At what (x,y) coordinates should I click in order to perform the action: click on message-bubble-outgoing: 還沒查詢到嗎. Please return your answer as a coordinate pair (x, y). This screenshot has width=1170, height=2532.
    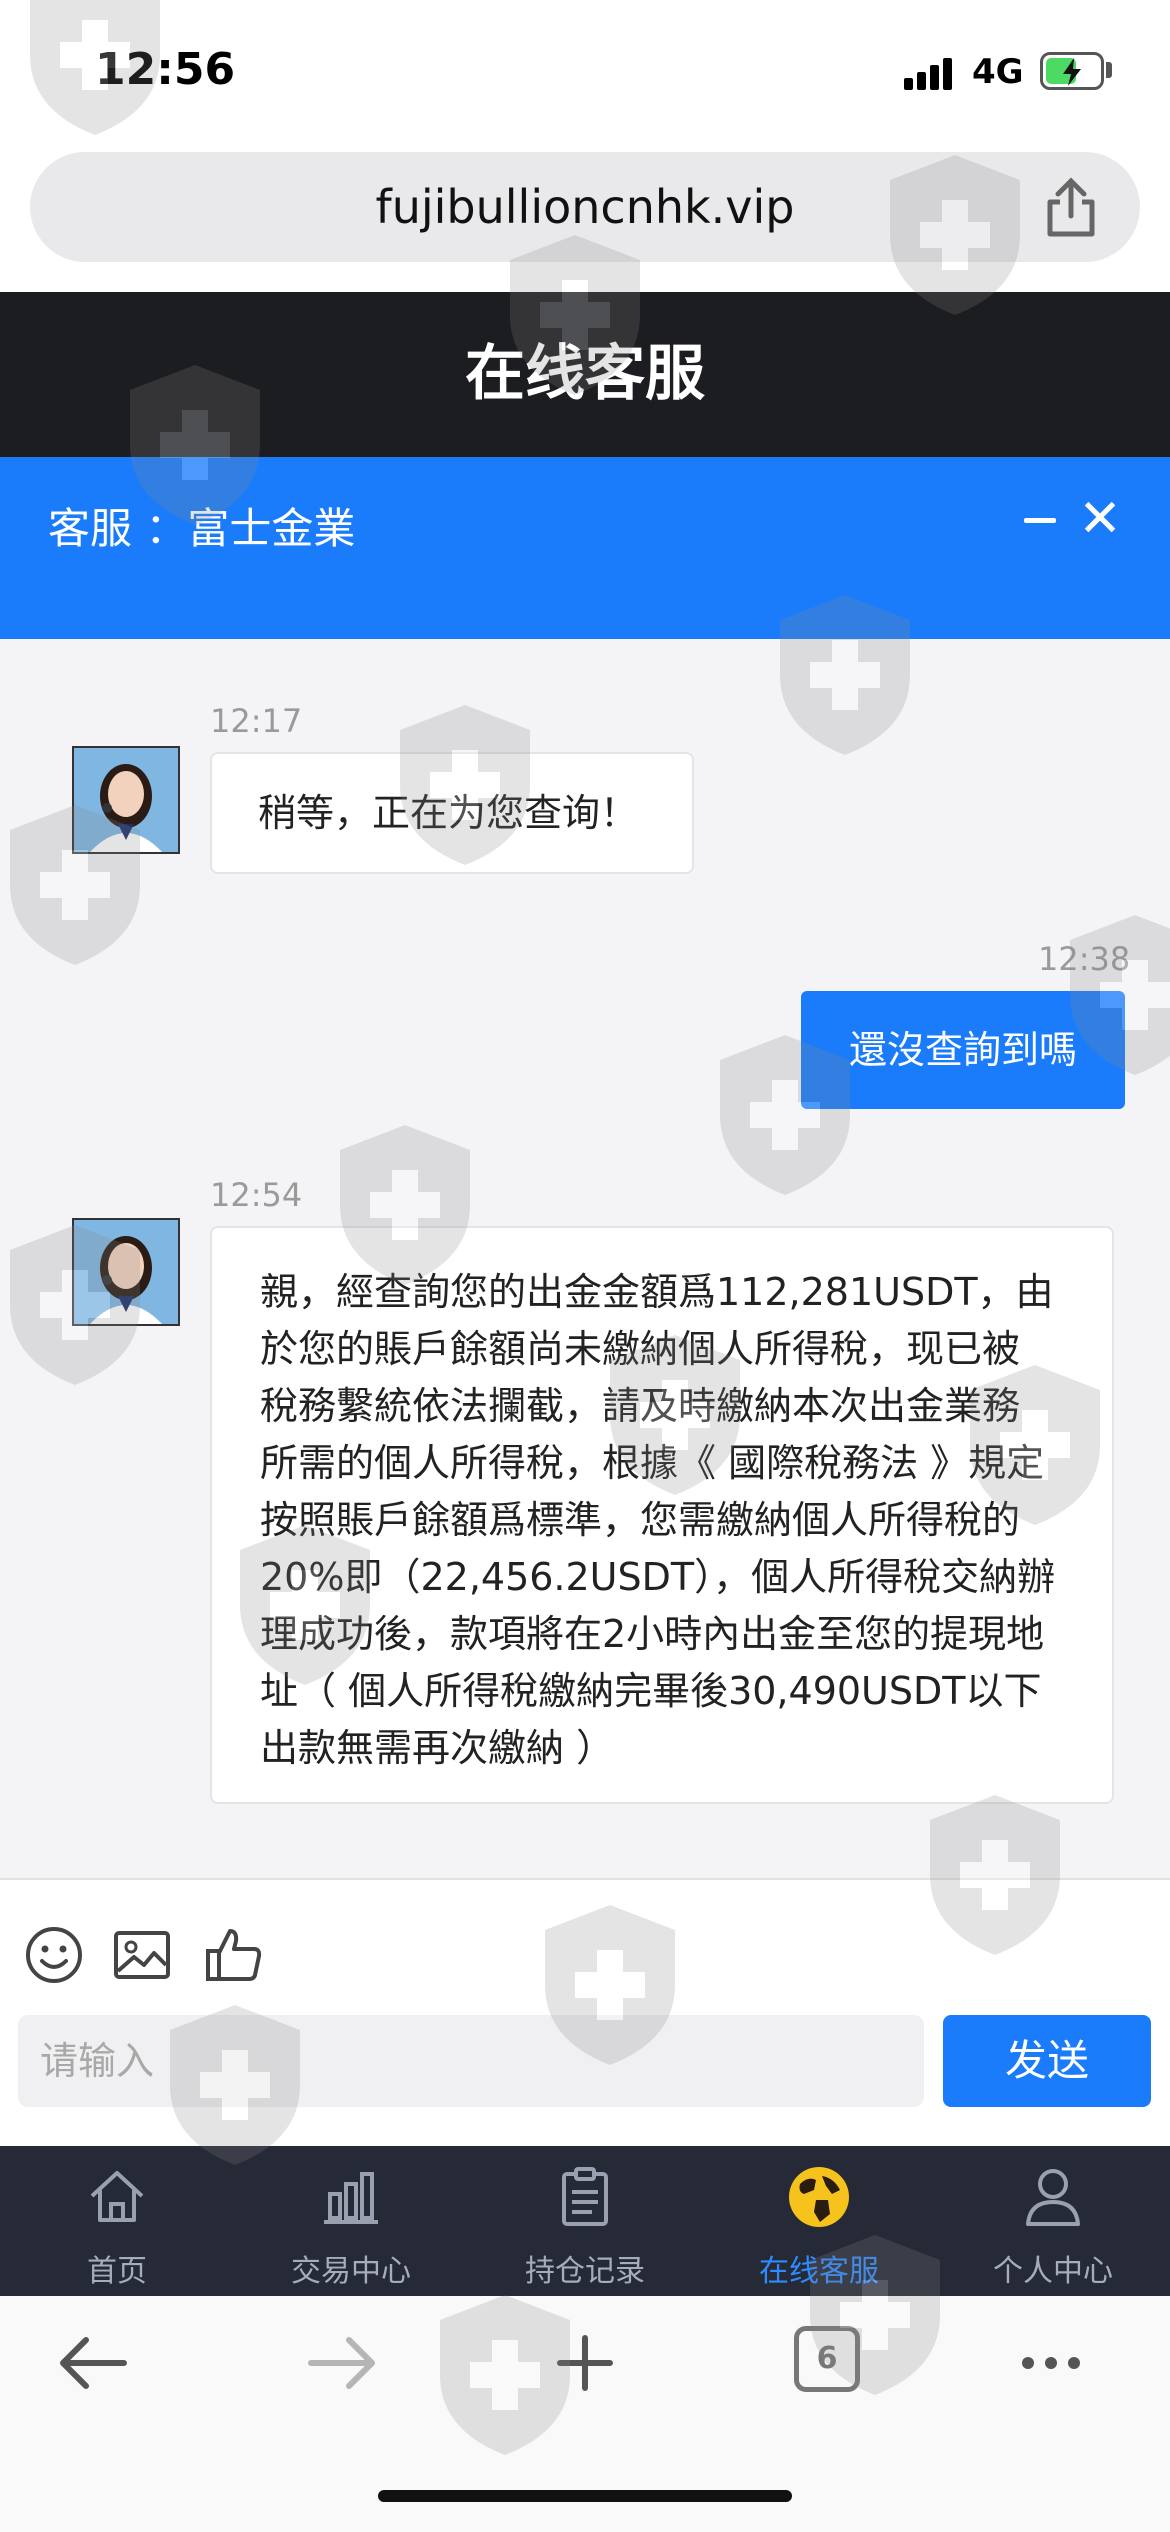
    Looking at the image, I should click on (963, 1050).